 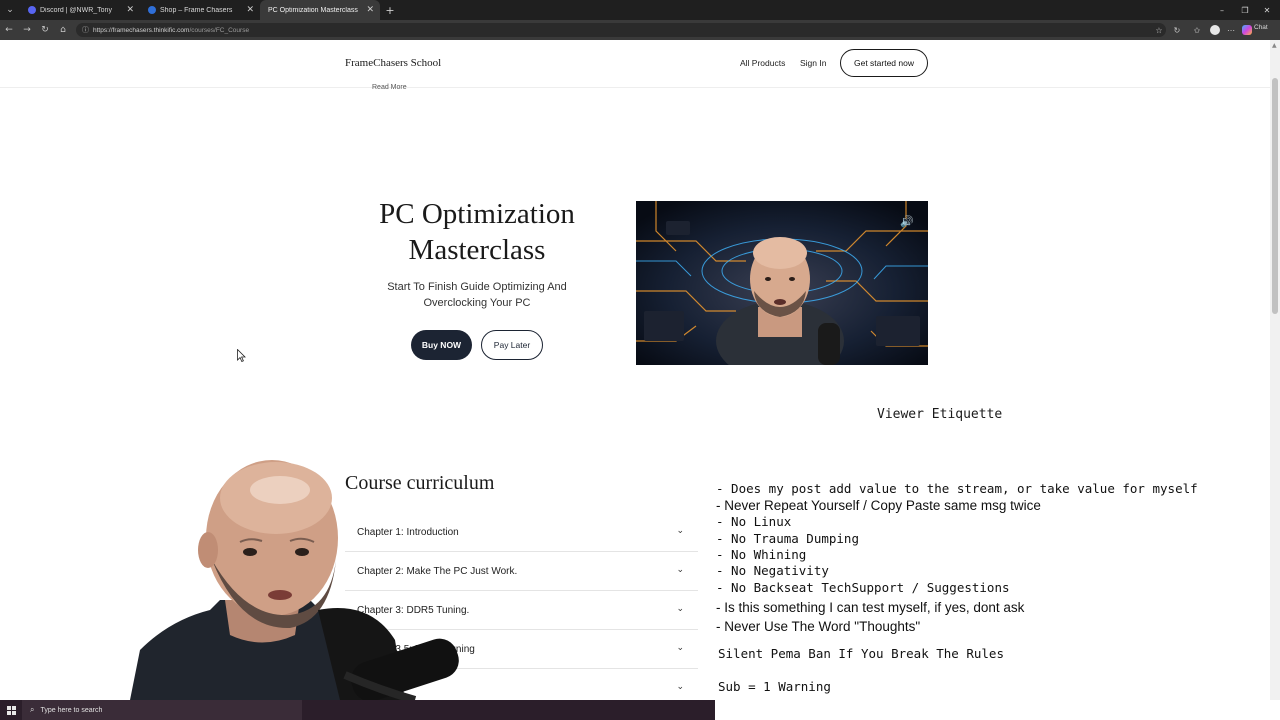 What do you see at coordinates (861, 653) in the screenshot?
I see `ban-warning-line: Silent Pema Ban If You Break The Rules` at bounding box center [861, 653].